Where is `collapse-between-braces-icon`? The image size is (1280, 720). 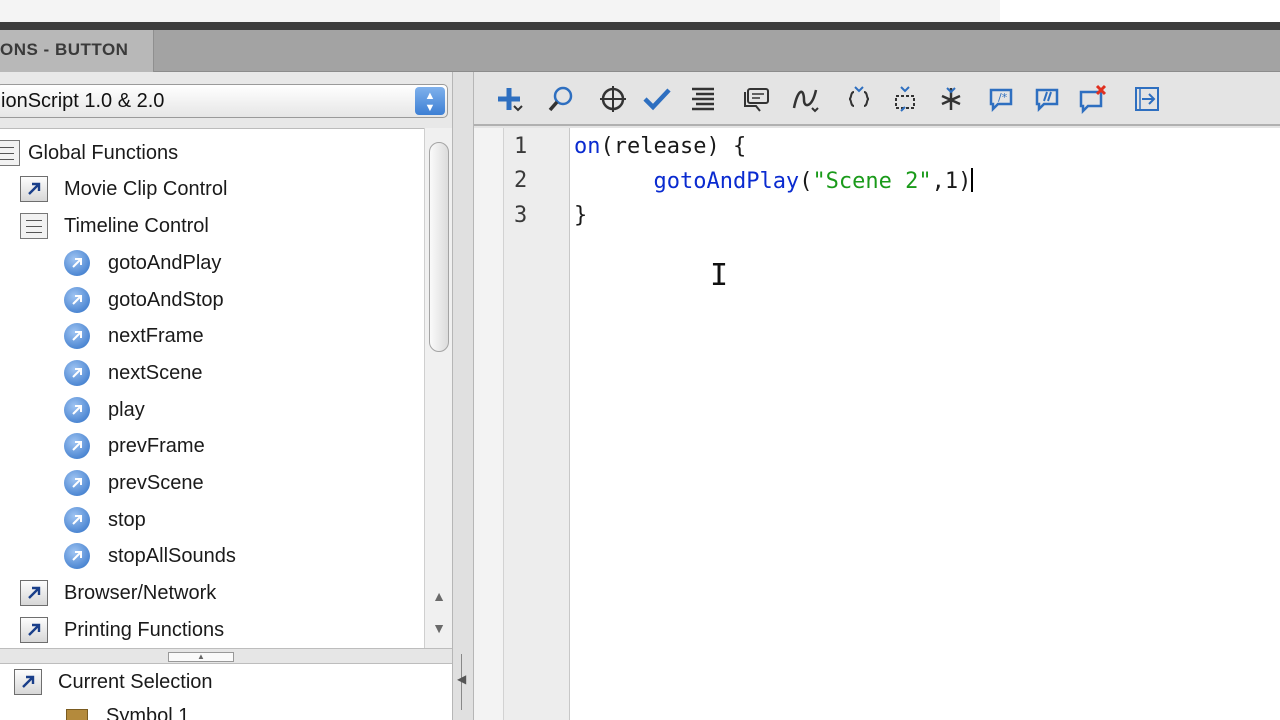 collapse-between-braces-icon is located at coordinates (859, 99).